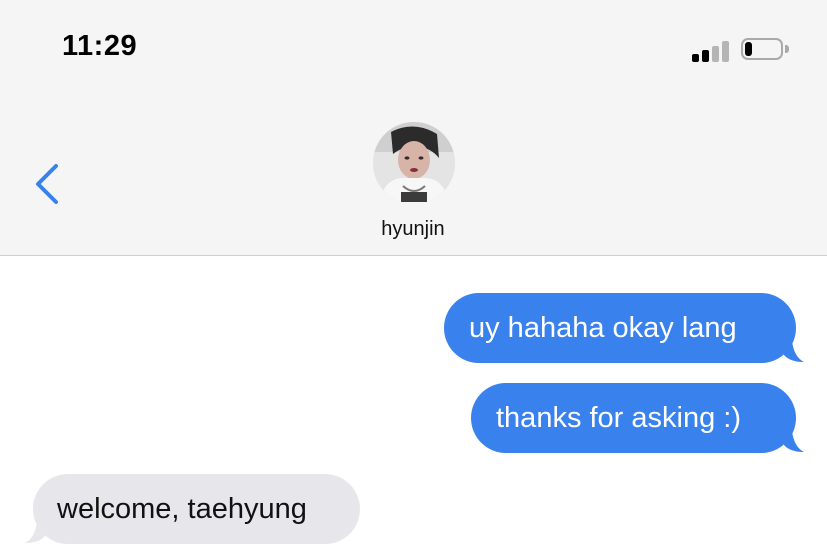  What do you see at coordinates (618, 417) in the screenshot?
I see `message-text: thanks for asking :)` at bounding box center [618, 417].